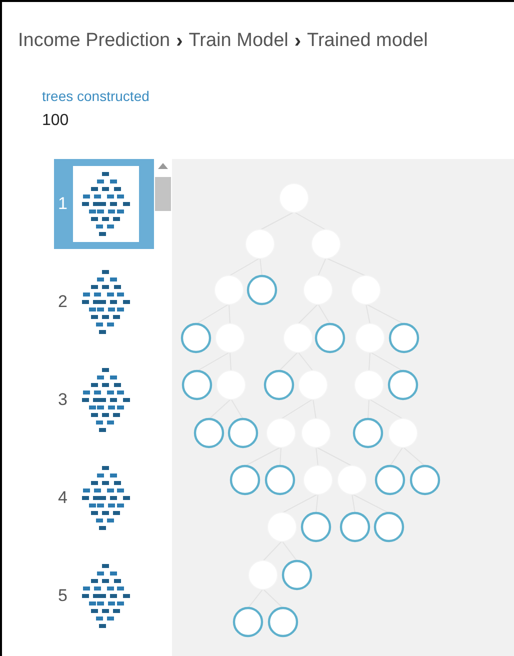 Image resolution: width=514 pixels, height=656 pixels. What do you see at coordinates (106, 204) in the screenshot?
I see `tree-thumbnail-icon` at bounding box center [106, 204].